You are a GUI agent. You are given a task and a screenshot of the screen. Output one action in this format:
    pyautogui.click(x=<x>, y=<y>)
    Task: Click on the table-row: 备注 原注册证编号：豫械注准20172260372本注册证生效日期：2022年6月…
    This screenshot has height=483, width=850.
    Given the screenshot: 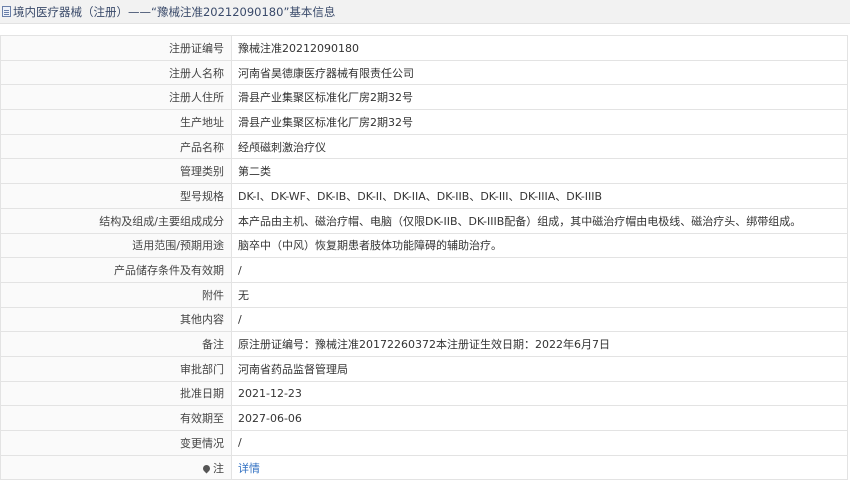 What is the action you would take?
    pyautogui.click(x=424, y=344)
    